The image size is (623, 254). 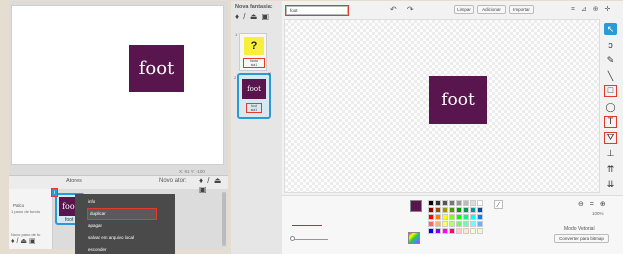 What do you see at coordinates (610, 76) in the screenshot?
I see `line-tool-icon: ╲` at bounding box center [610, 76].